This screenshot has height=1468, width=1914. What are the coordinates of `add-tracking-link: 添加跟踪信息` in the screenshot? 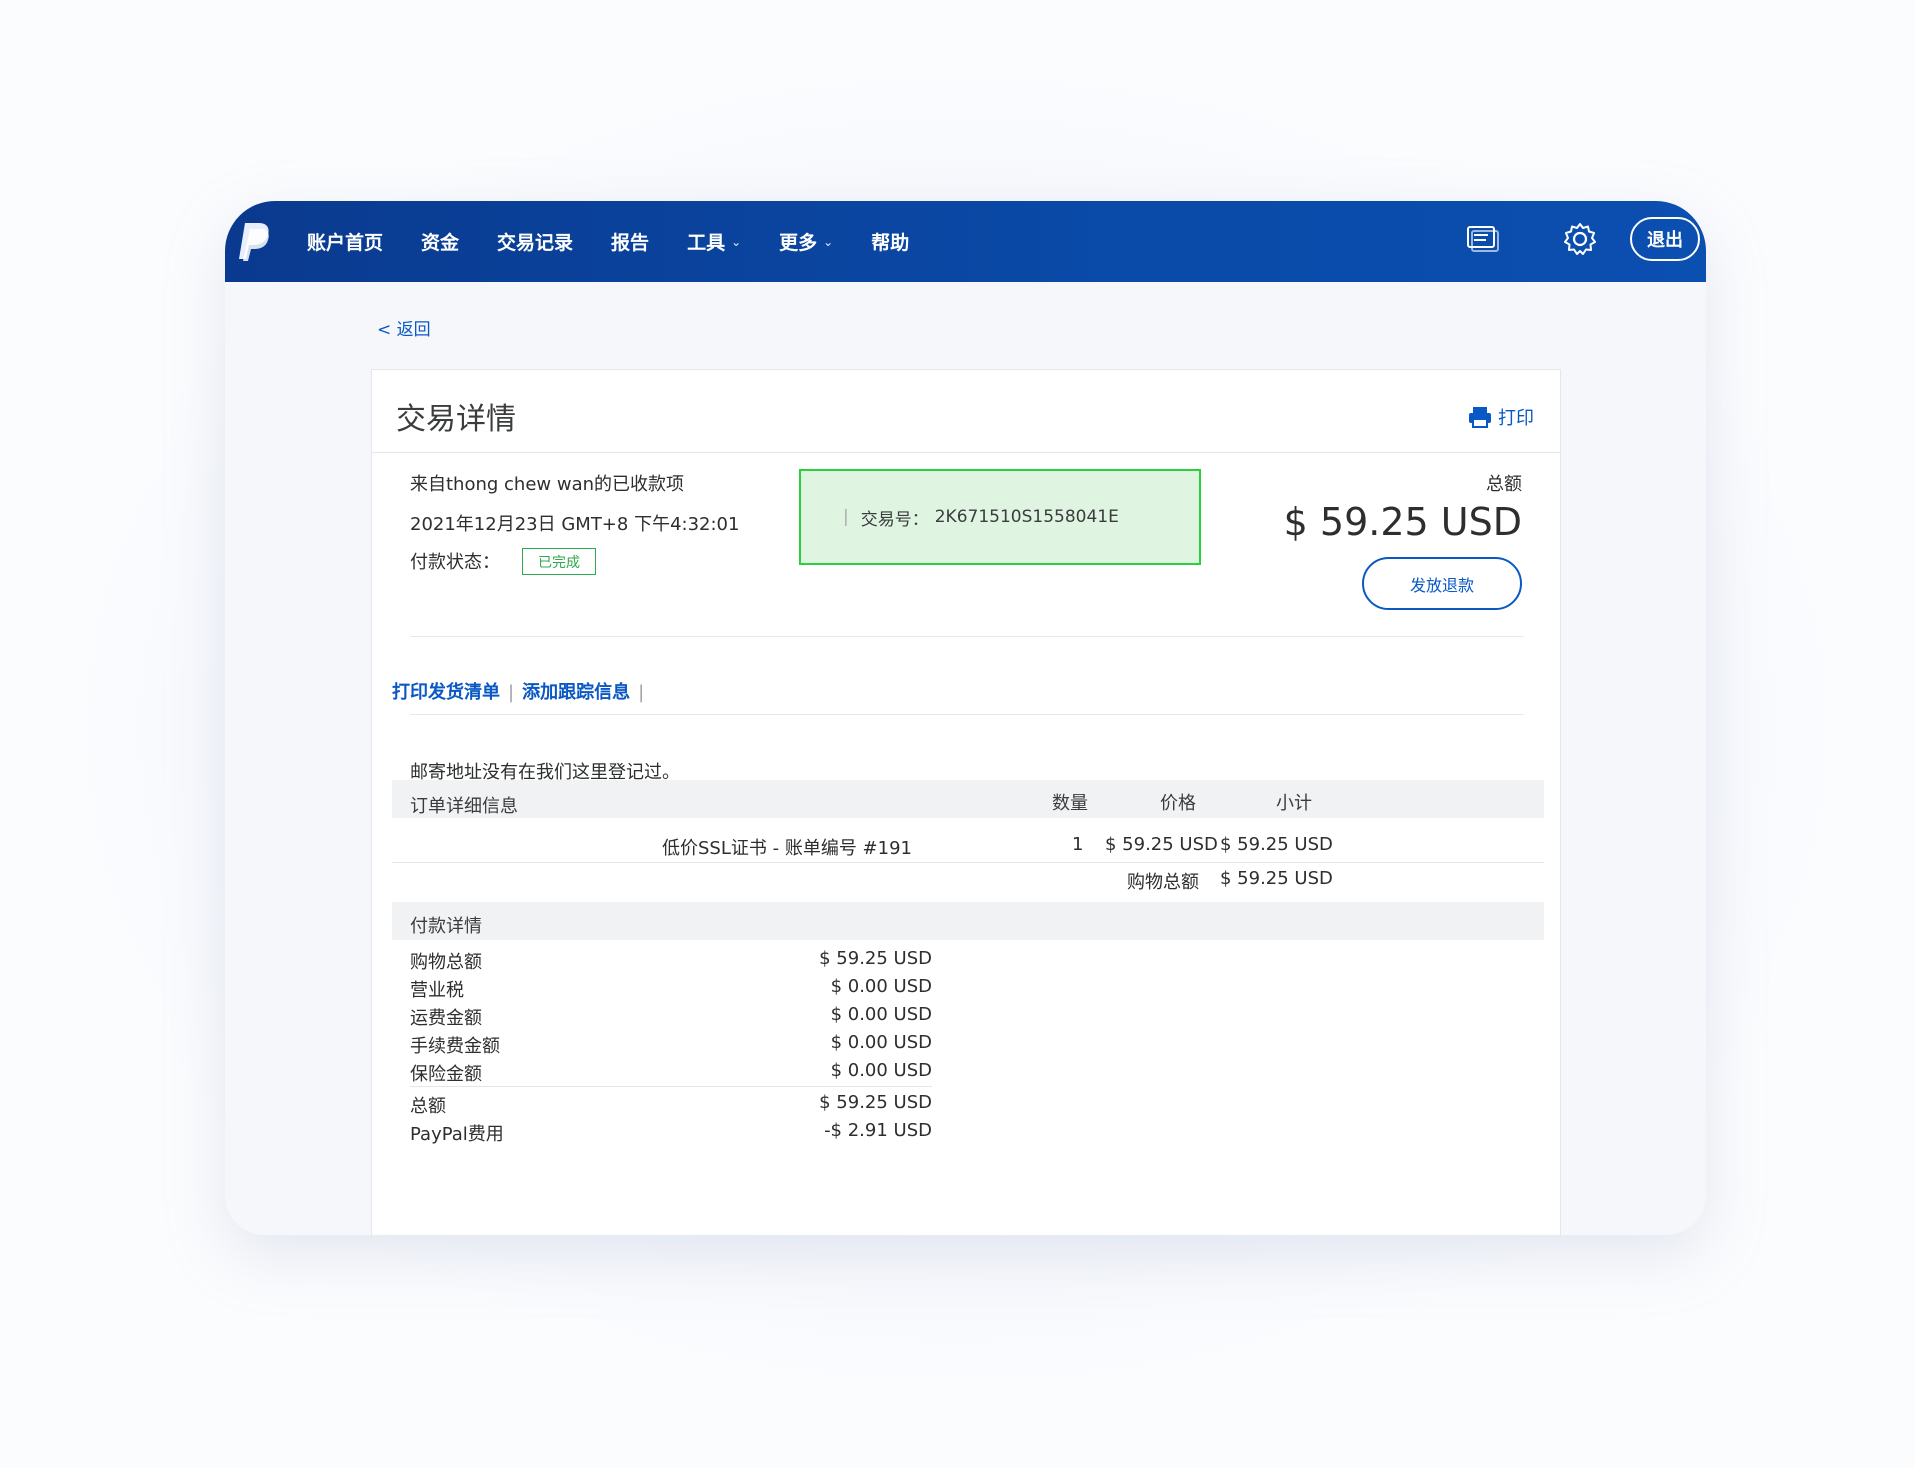 It's located at (576, 692).